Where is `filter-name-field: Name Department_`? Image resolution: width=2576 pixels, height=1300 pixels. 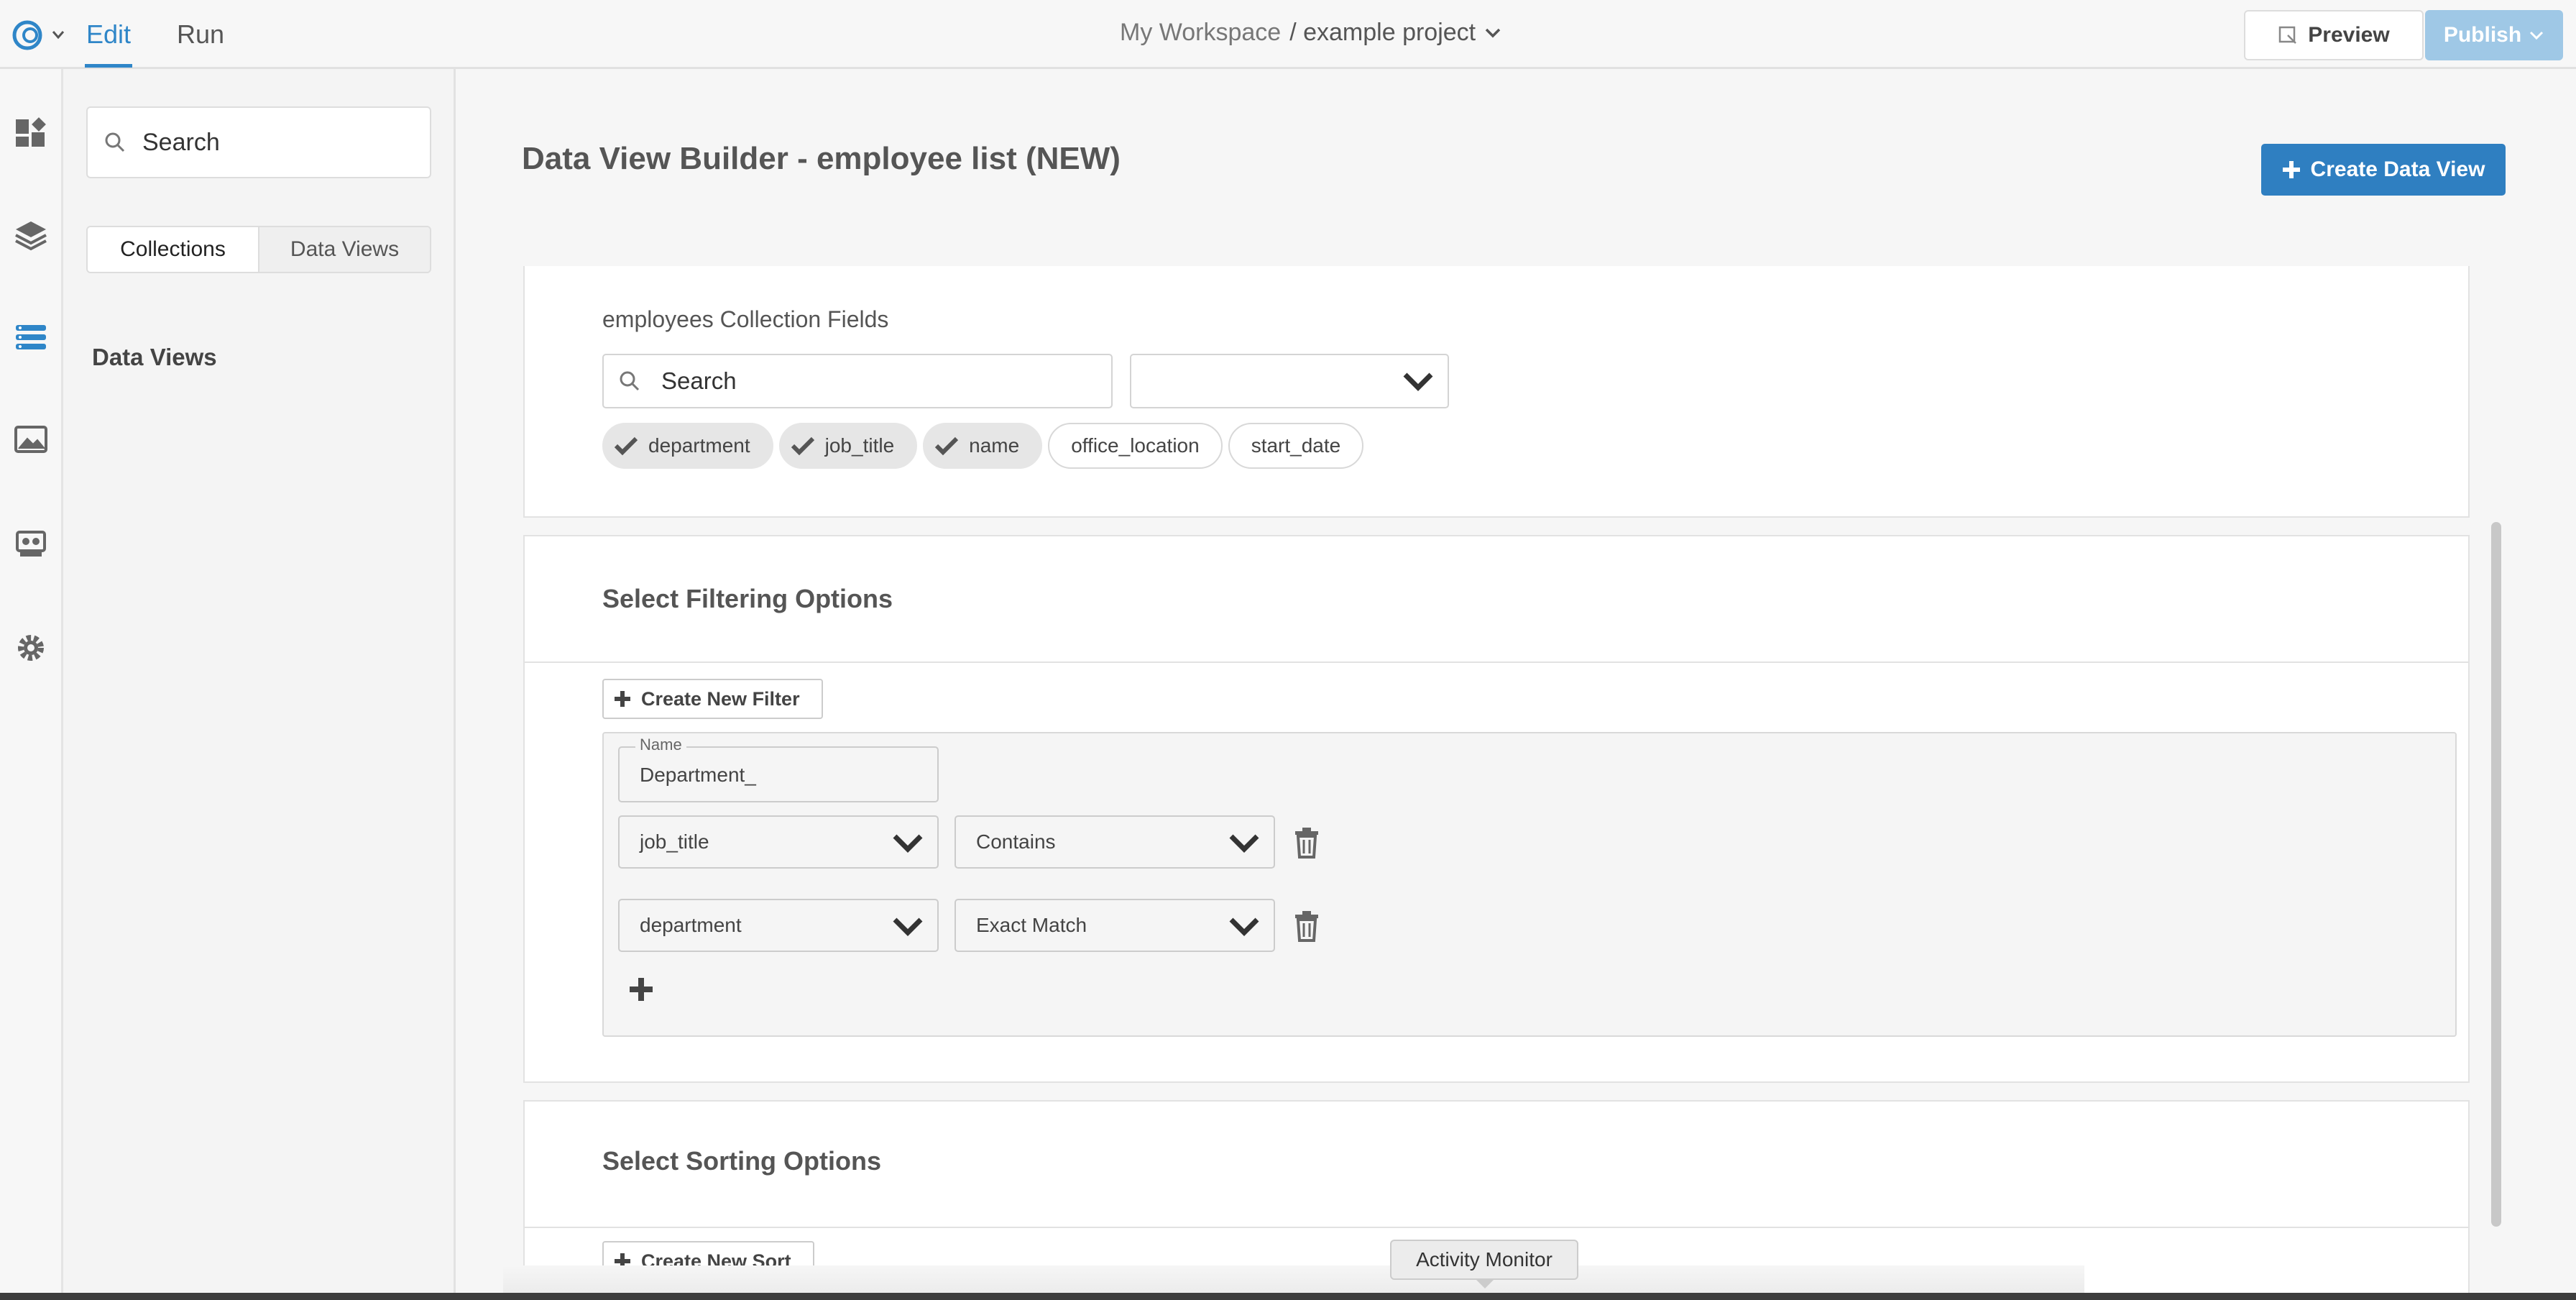
filter-name-field: Name Department_ is located at coordinates (778, 770).